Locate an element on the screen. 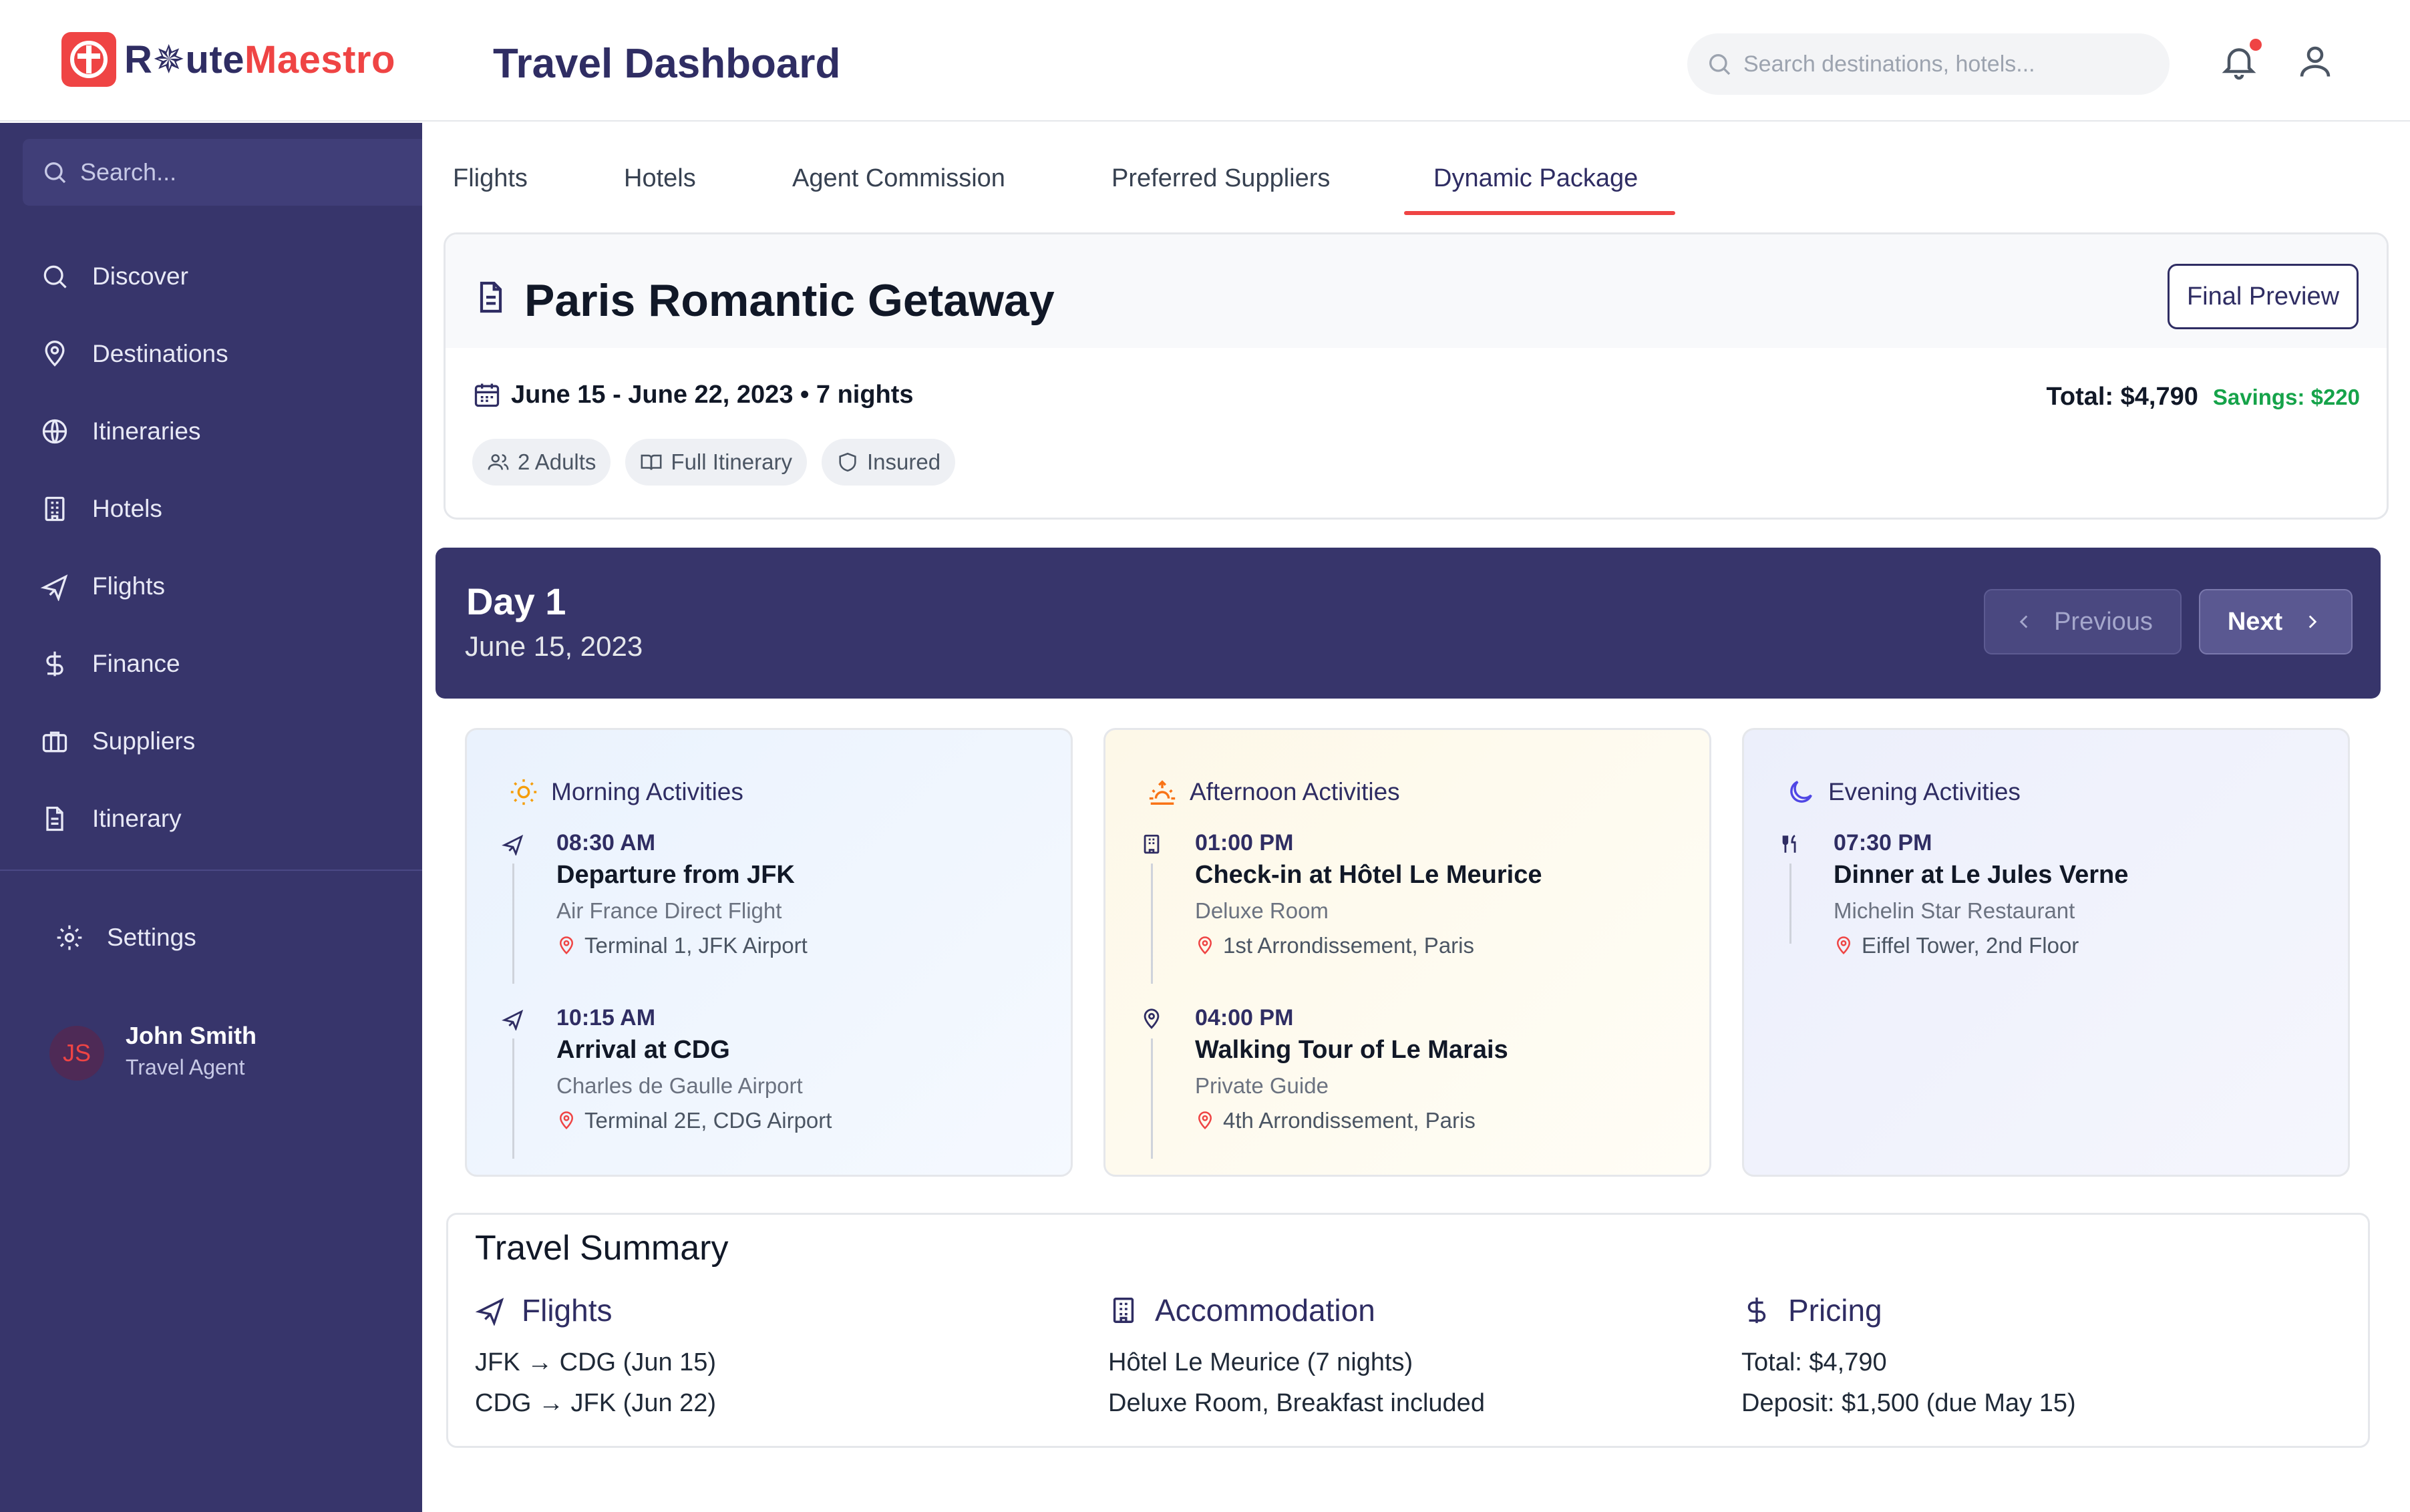 This screenshot has height=1512, width=2410. activity-time: 08:30 AM is located at coordinates (606, 843).